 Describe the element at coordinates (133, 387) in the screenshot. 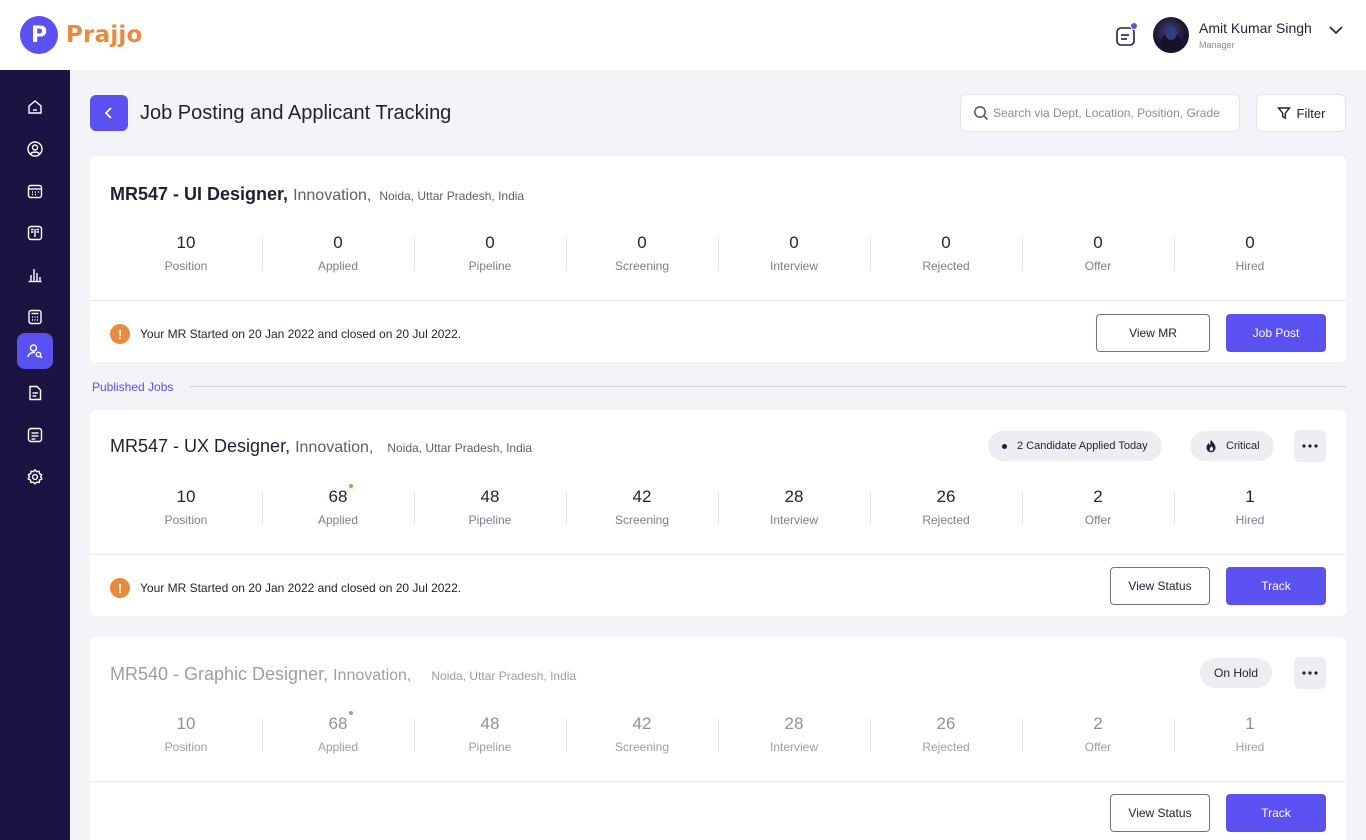

I see `section-label: Published Jobs` at that location.